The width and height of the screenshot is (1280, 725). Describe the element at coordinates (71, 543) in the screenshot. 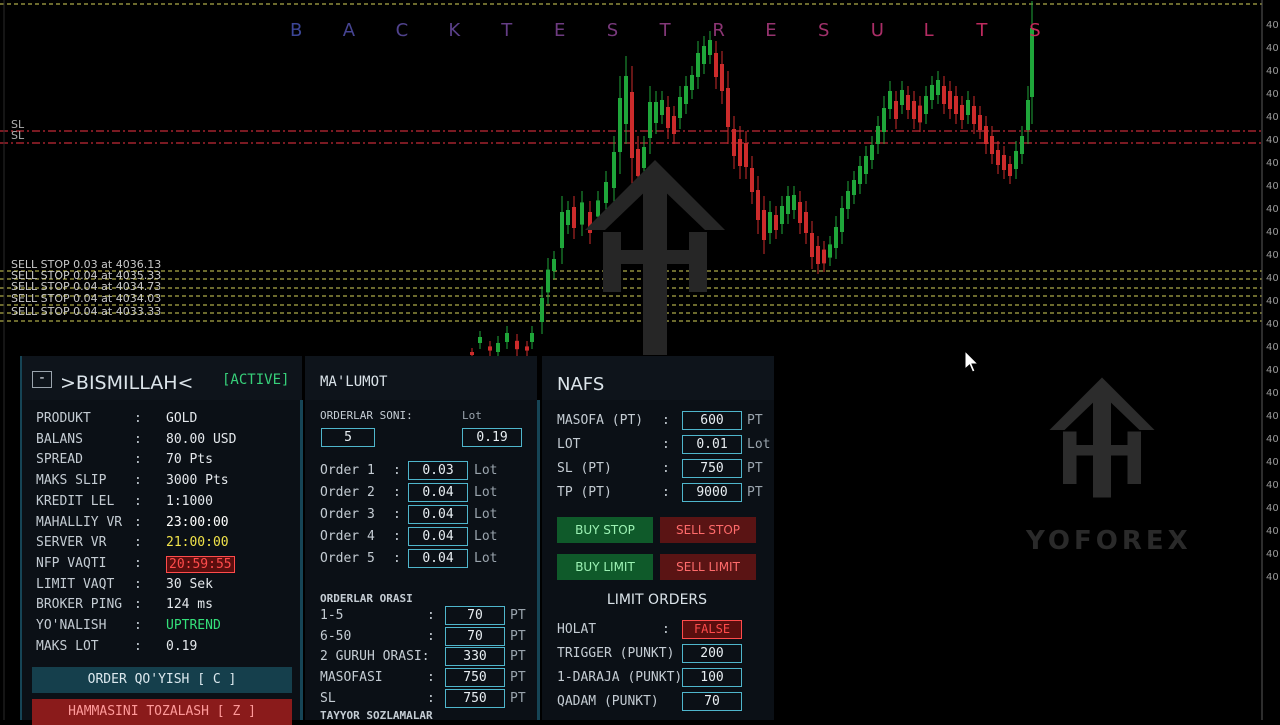

I see `info-label: SERVER VR` at that location.